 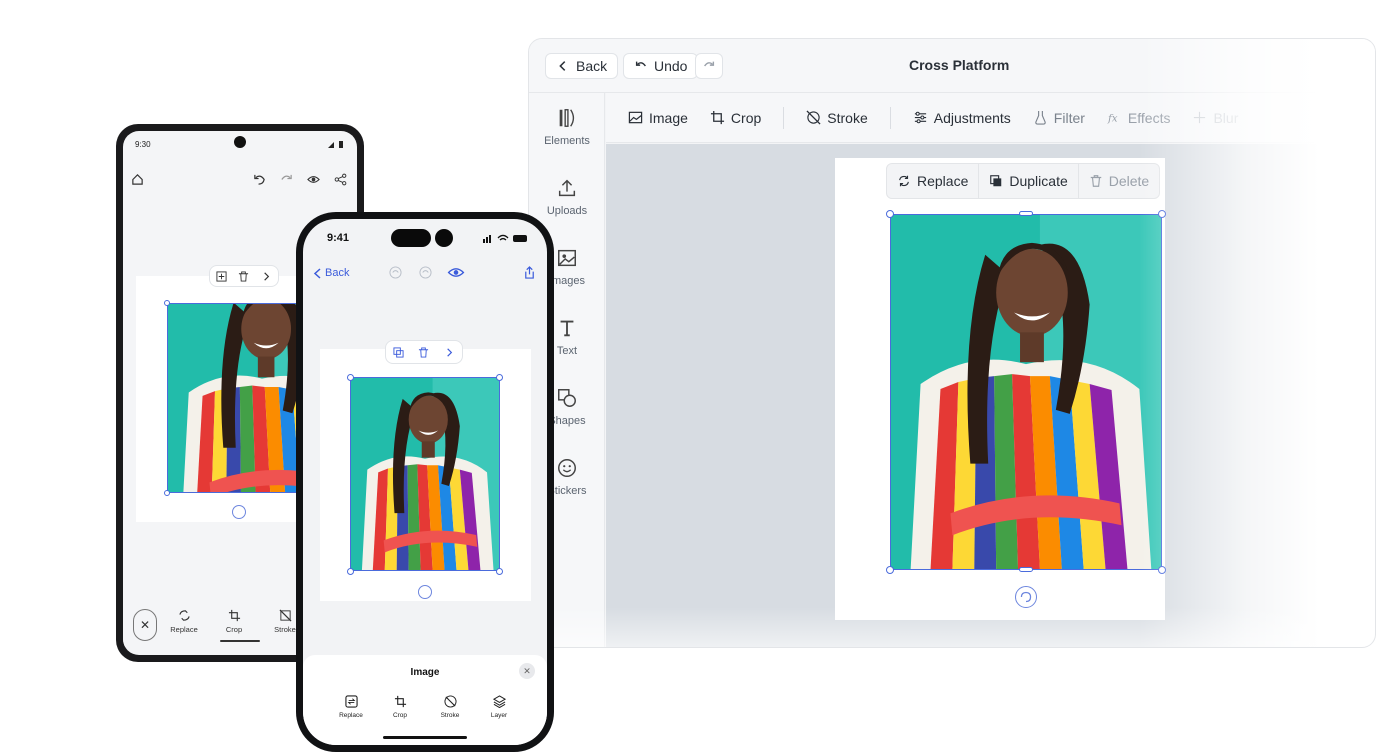 What do you see at coordinates (959, 65) in the screenshot?
I see `document-title: Cross Platform` at bounding box center [959, 65].